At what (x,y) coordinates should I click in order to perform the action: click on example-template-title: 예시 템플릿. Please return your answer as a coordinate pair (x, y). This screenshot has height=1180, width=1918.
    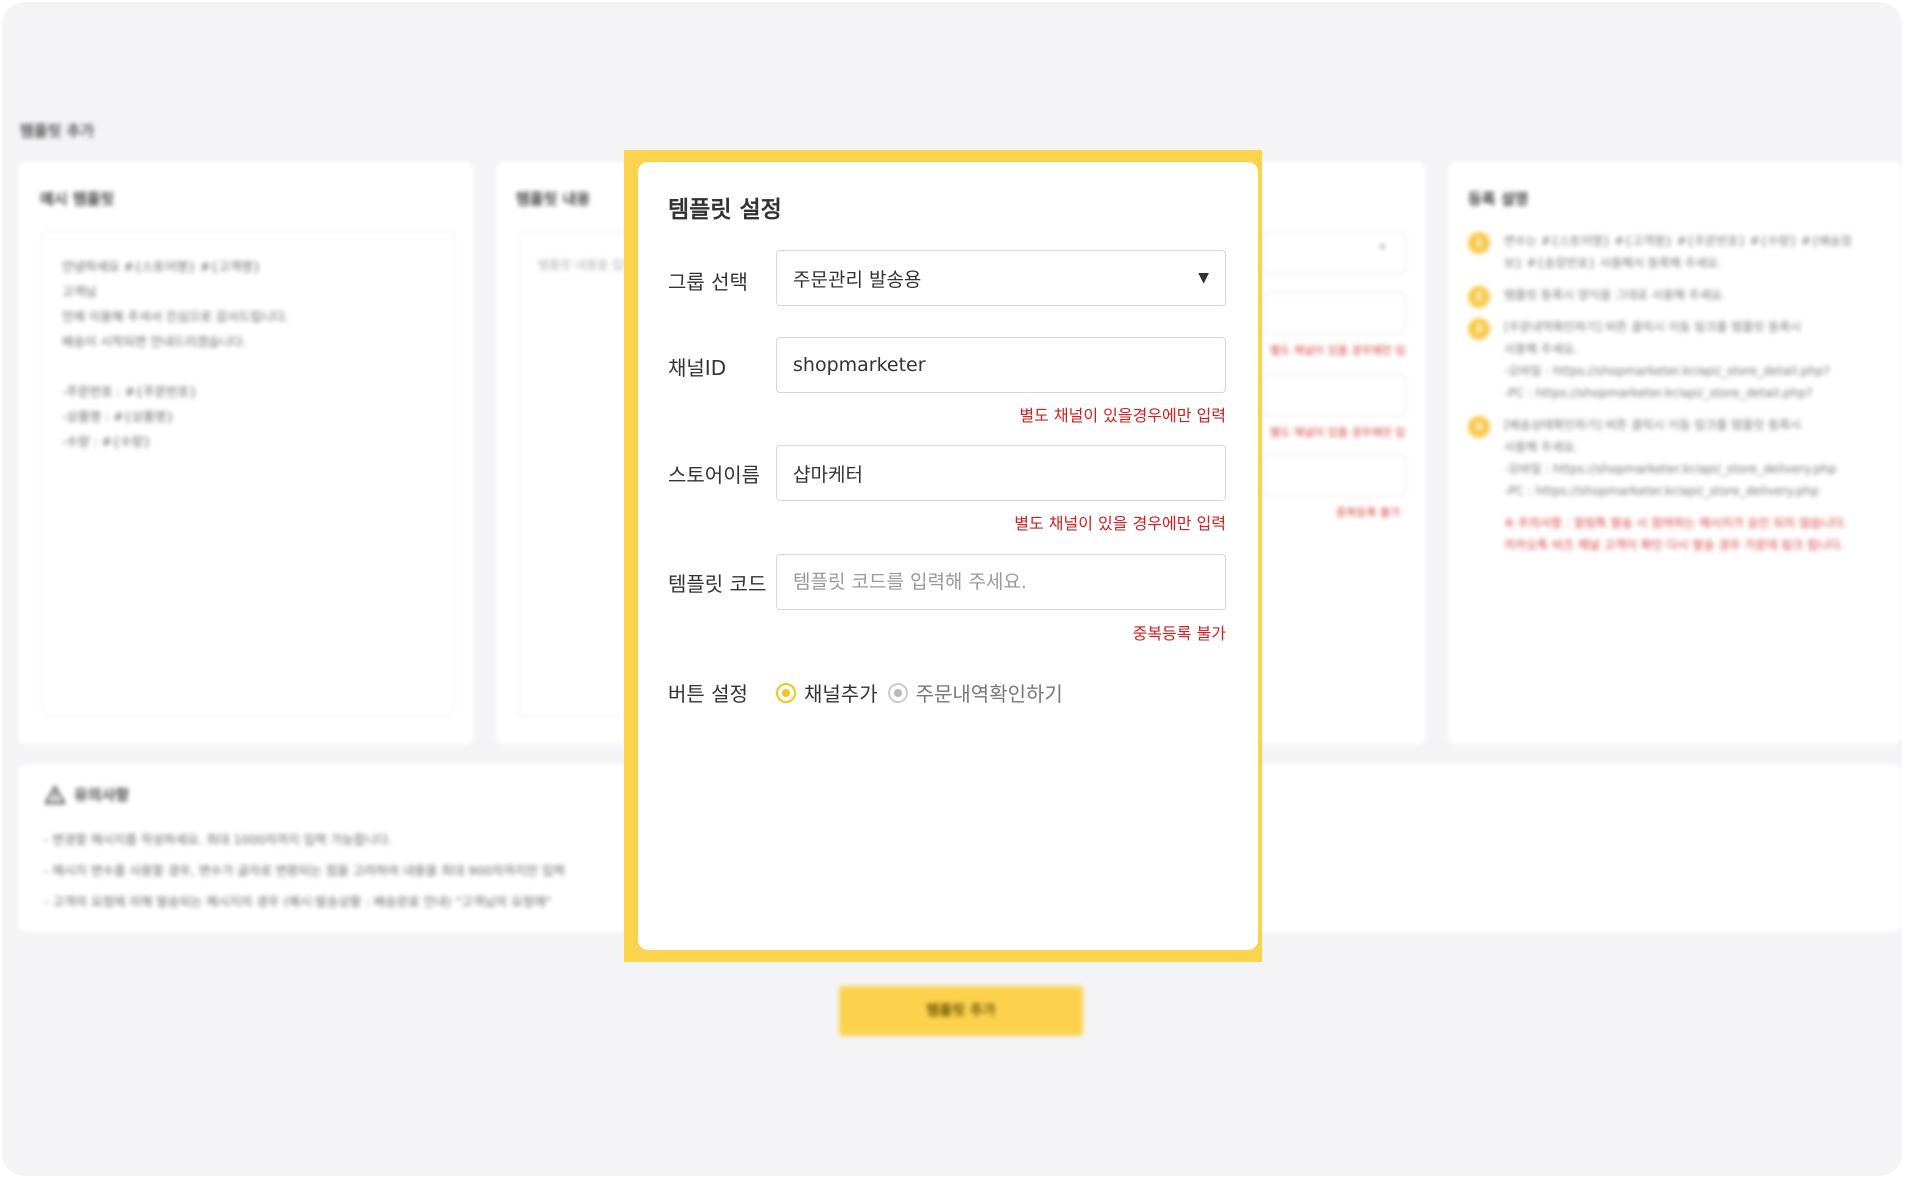
    Looking at the image, I should click on (77, 199).